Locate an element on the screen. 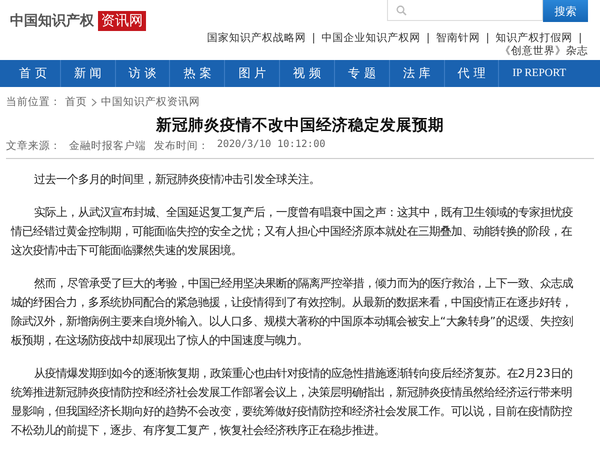 Image resolution: width=600 pixels, height=450 pixels. site-link: 《创意世界》杂志 is located at coordinates (544, 51).